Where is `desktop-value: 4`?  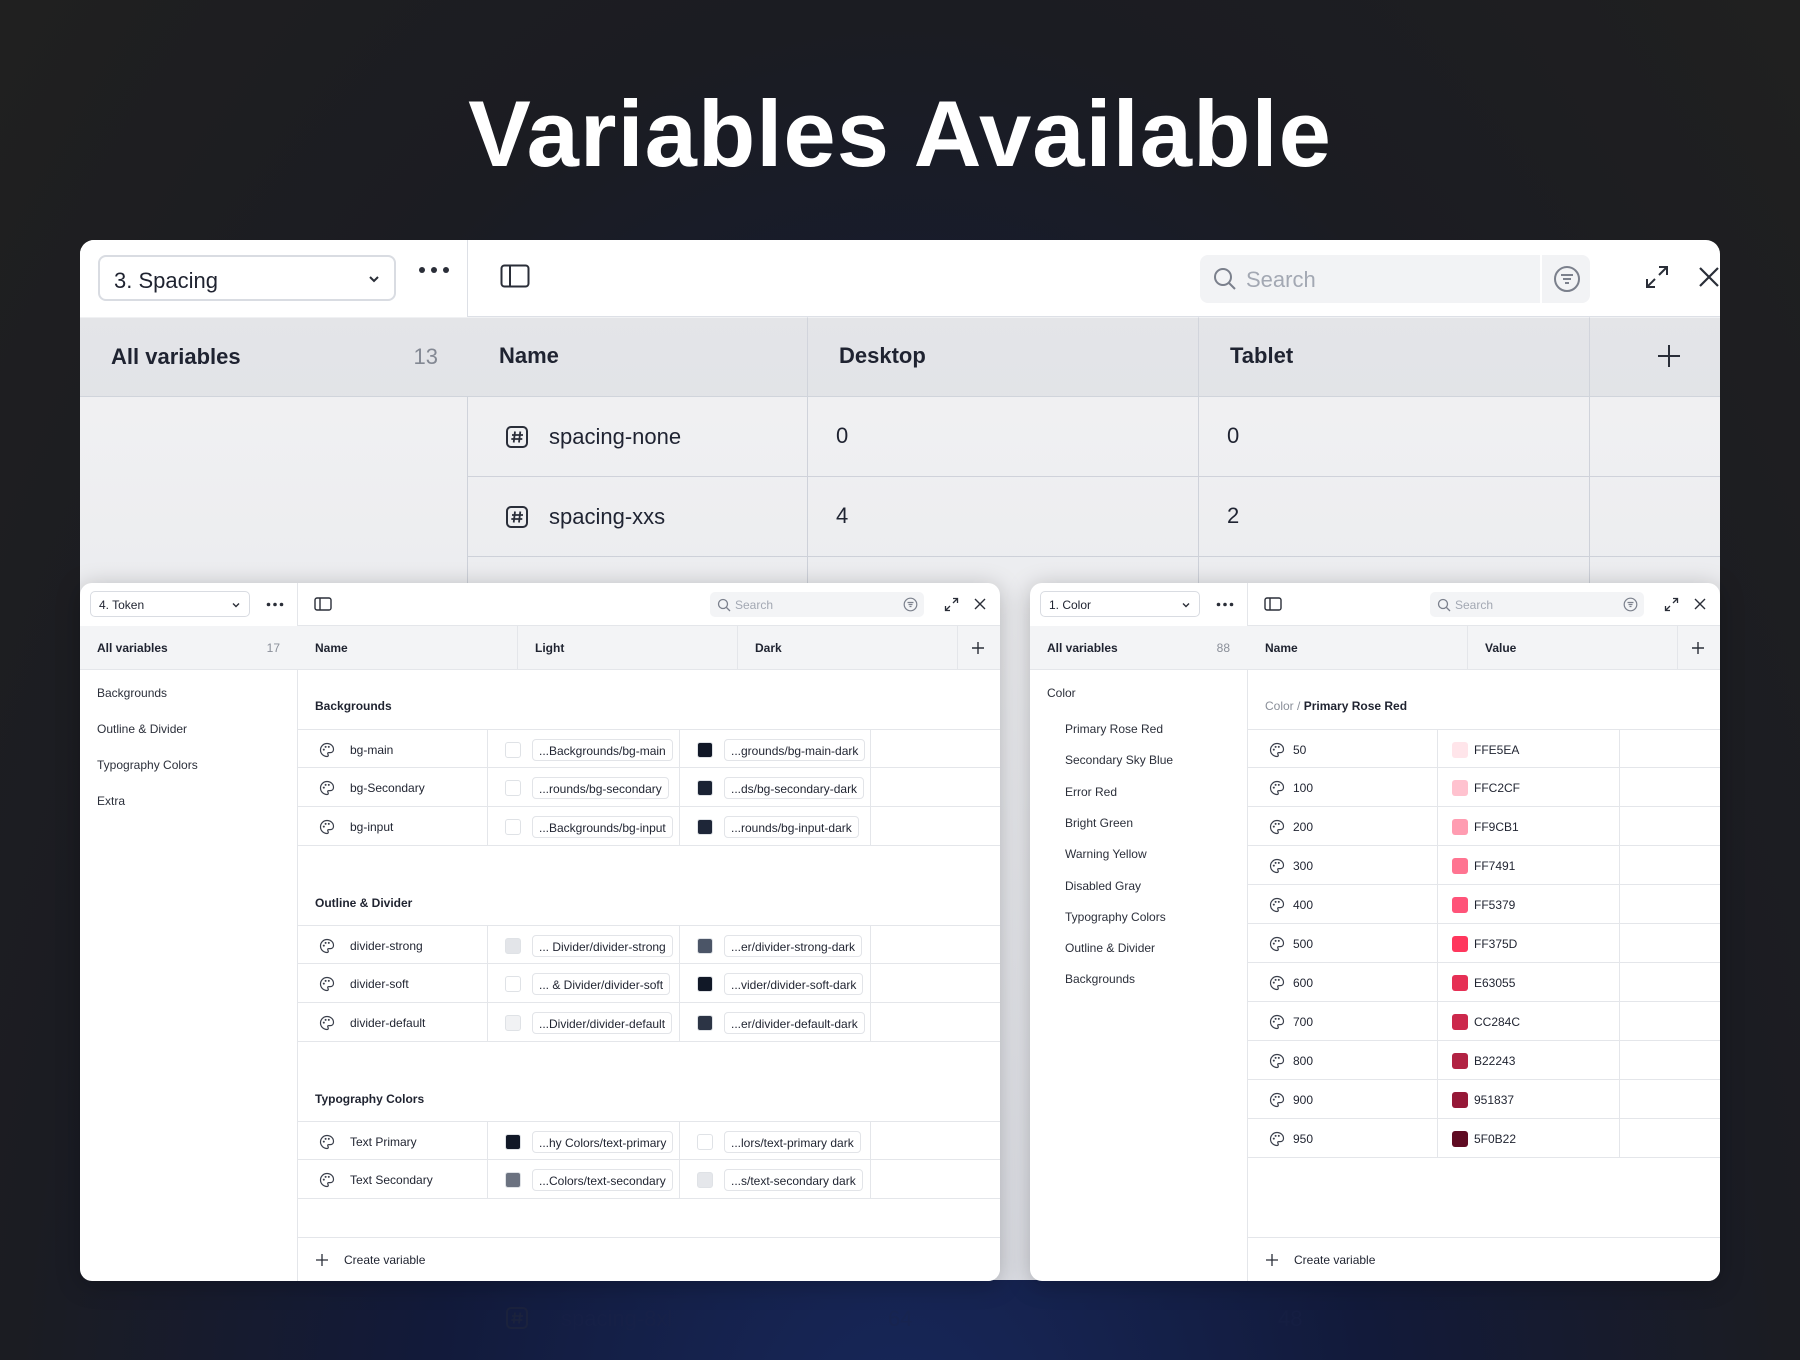 desktop-value: 4 is located at coordinates (1003, 517).